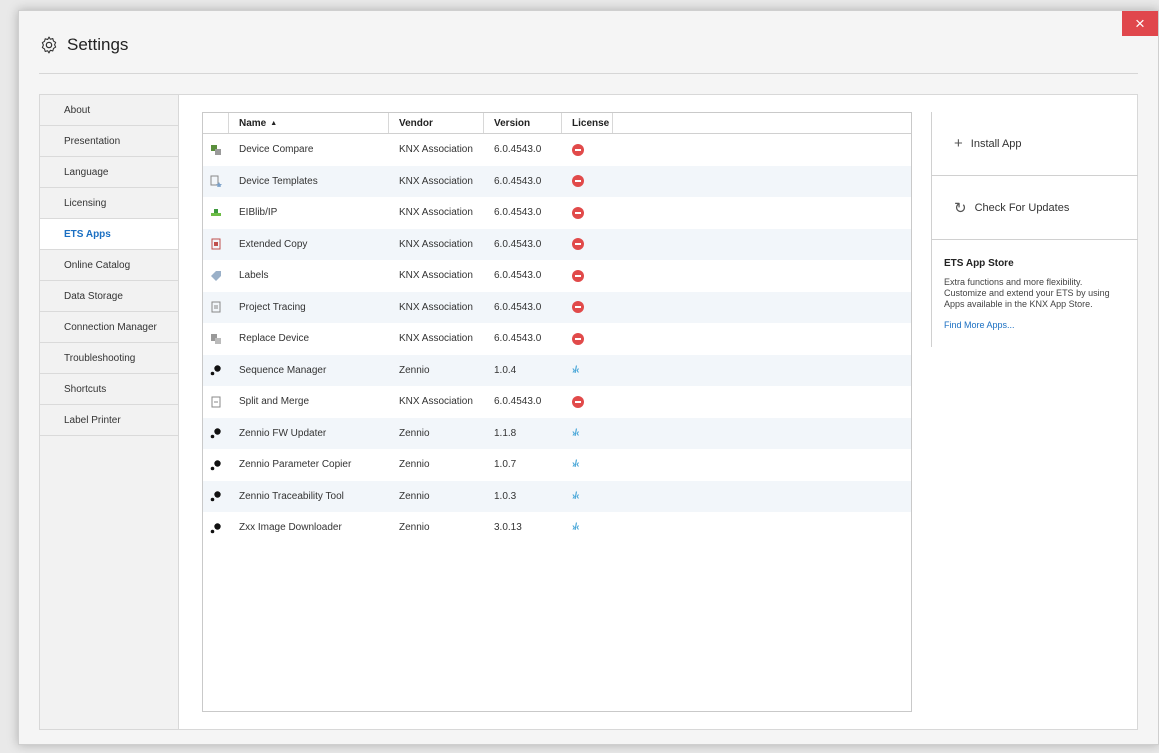 The height and width of the screenshot is (753, 1159). What do you see at coordinates (587, 123) in the screenshot?
I see `header-license: License` at bounding box center [587, 123].